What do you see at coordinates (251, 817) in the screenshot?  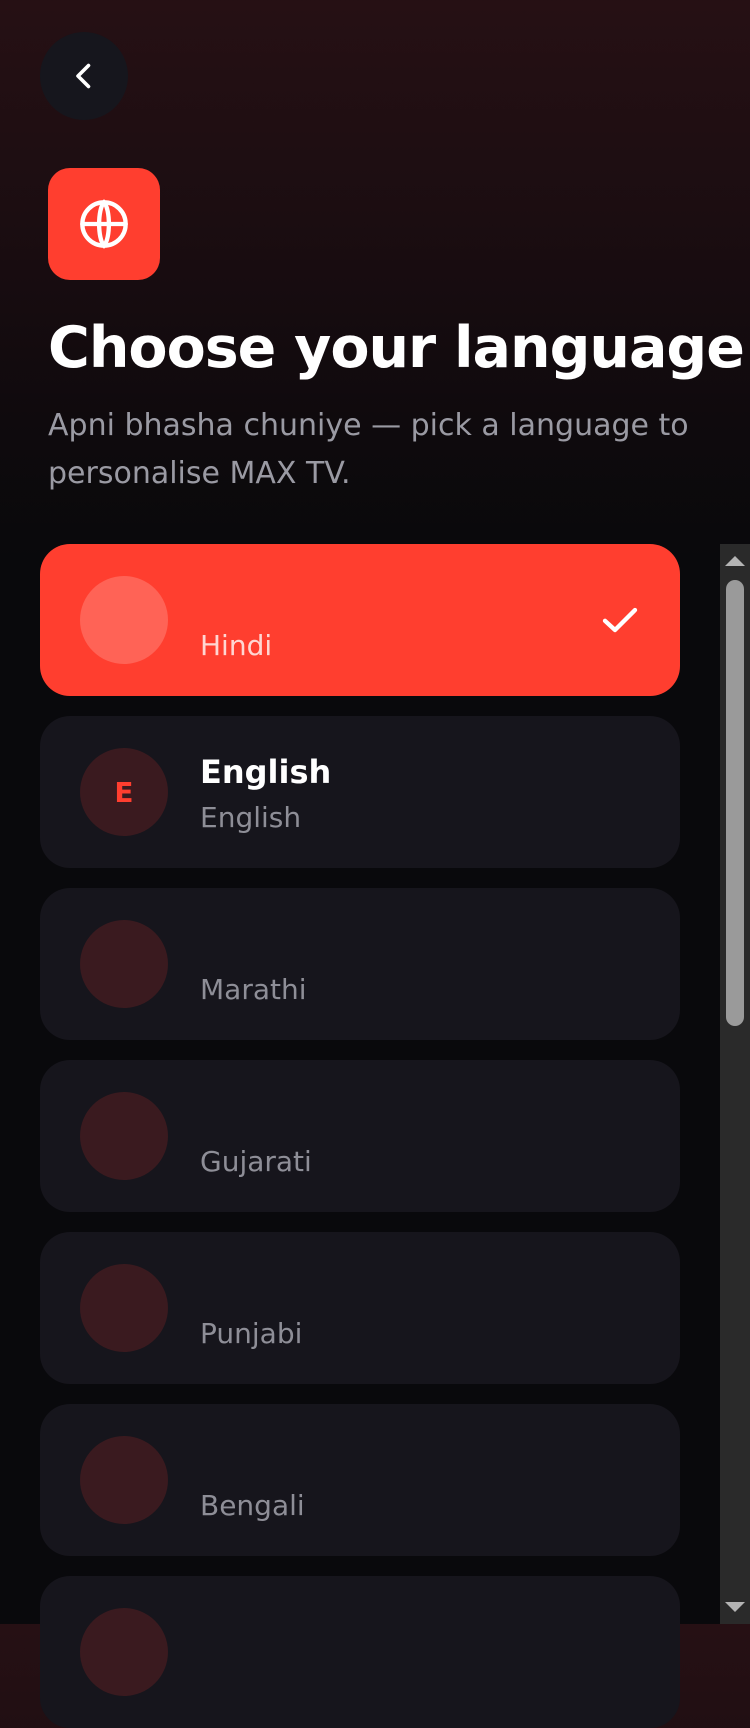 I see `language-subtitle: English` at bounding box center [251, 817].